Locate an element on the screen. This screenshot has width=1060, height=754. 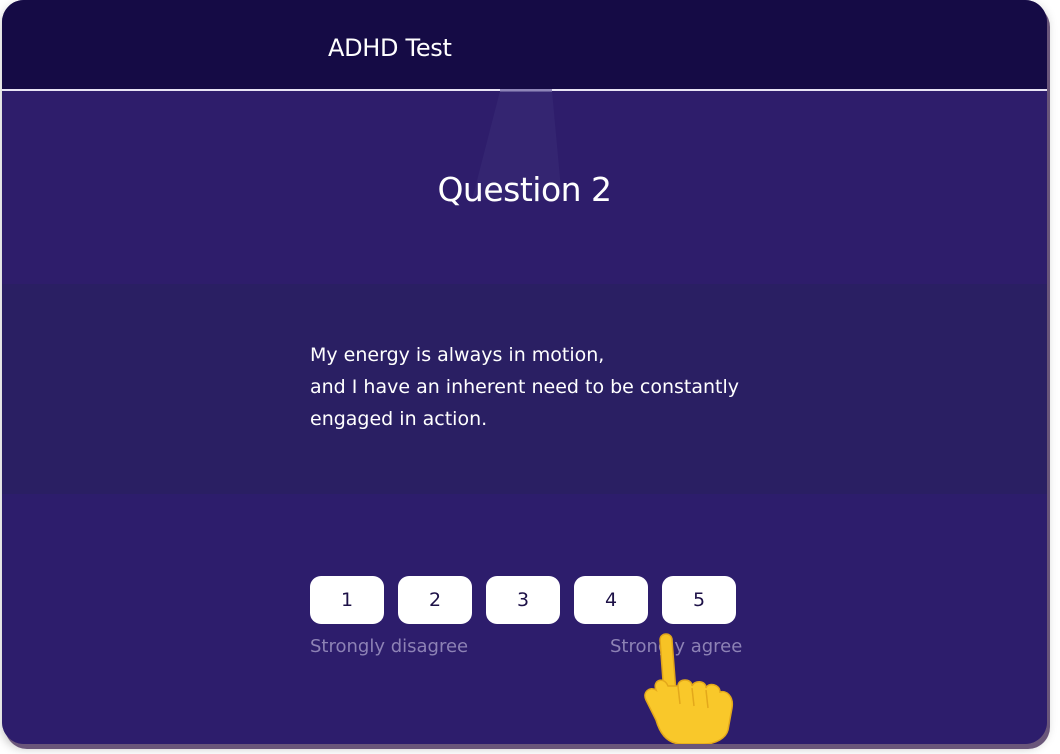
answer-option-3: 3 is located at coordinates (523, 600).